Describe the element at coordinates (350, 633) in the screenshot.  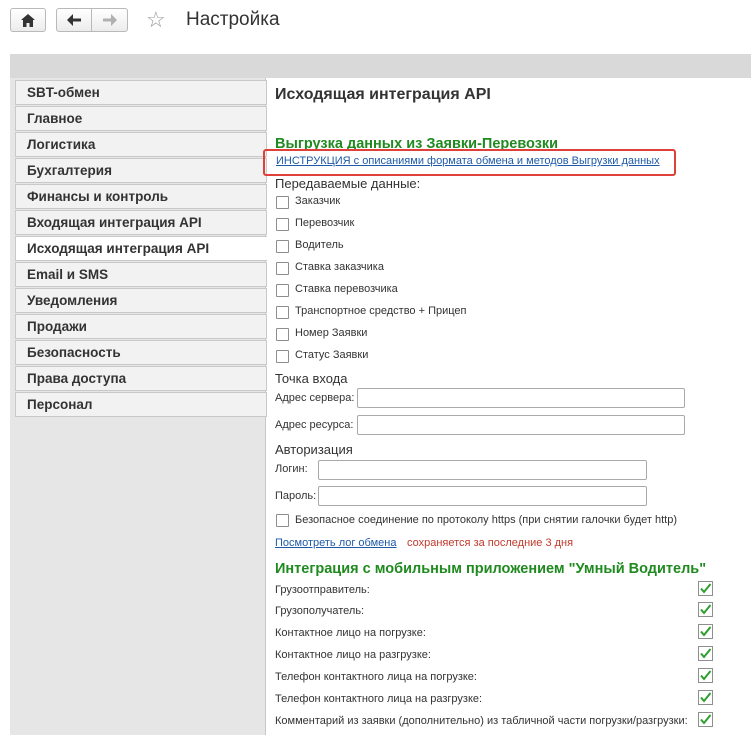
I see `mobile-item-contact-loading-label: Контактное лицо на погрузке:` at that location.